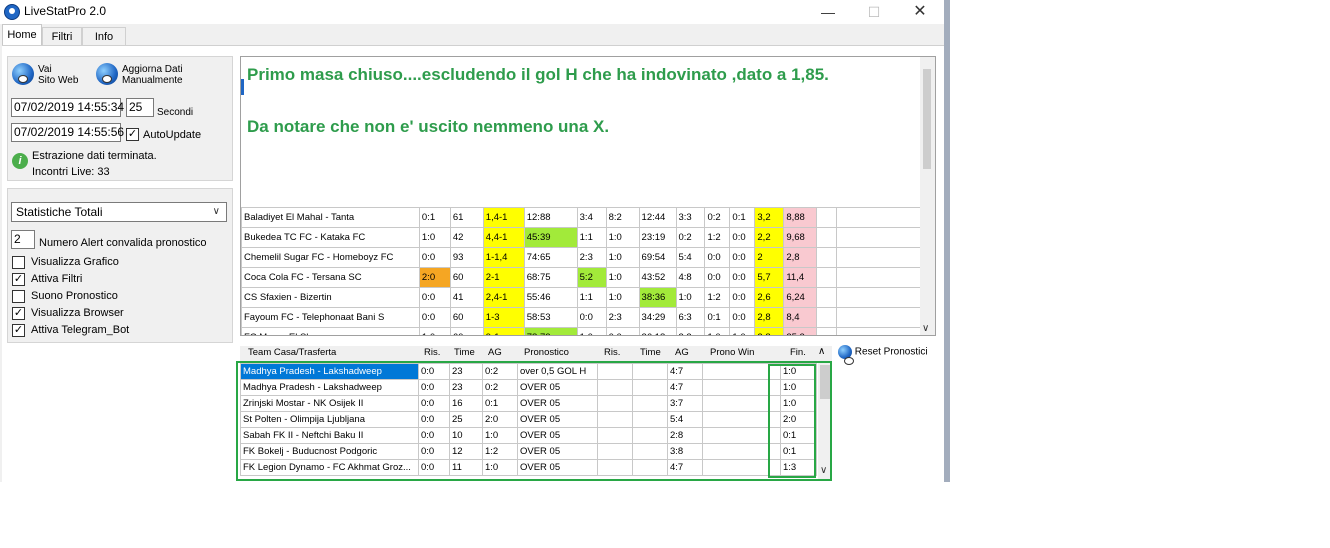 The width and height of the screenshot is (1330, 548). What do you see at coordinates (682, 352) in the screenshot?
I see `col-header-ag-2: AG` at bounding box center [682, 352].